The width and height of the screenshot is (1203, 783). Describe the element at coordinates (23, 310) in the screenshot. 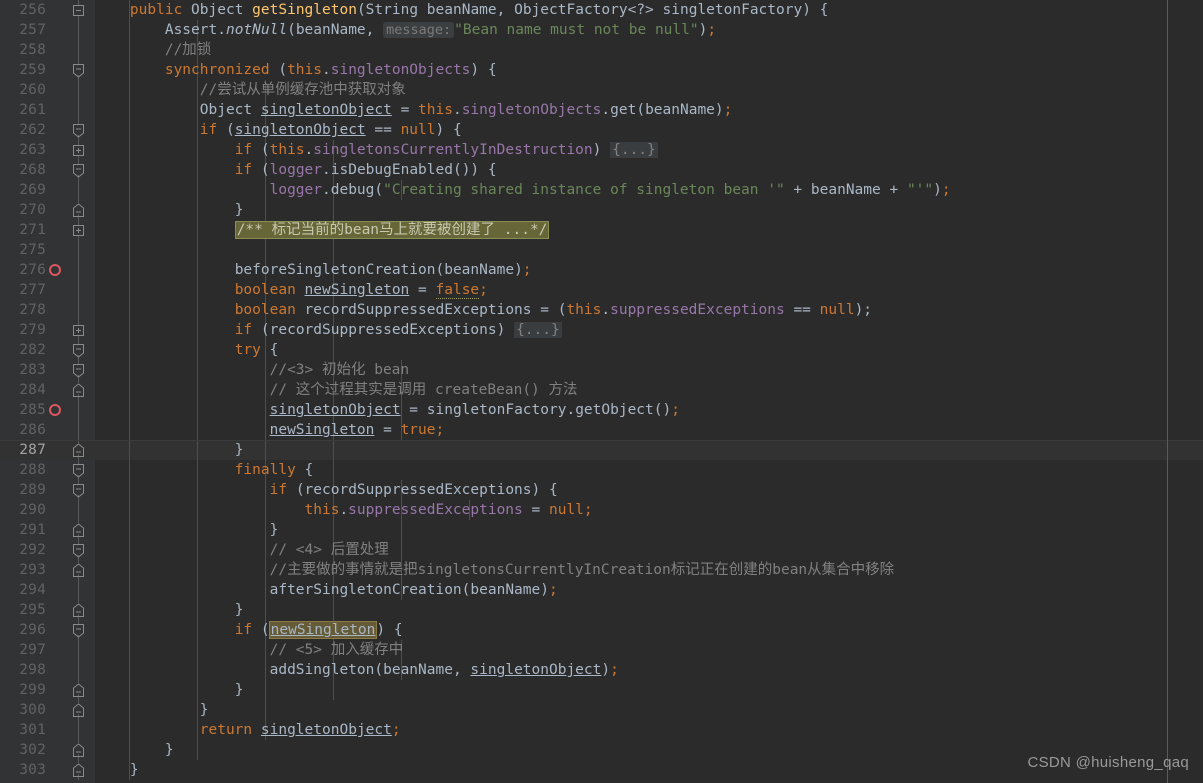

I see `line-number: 278` at that location.